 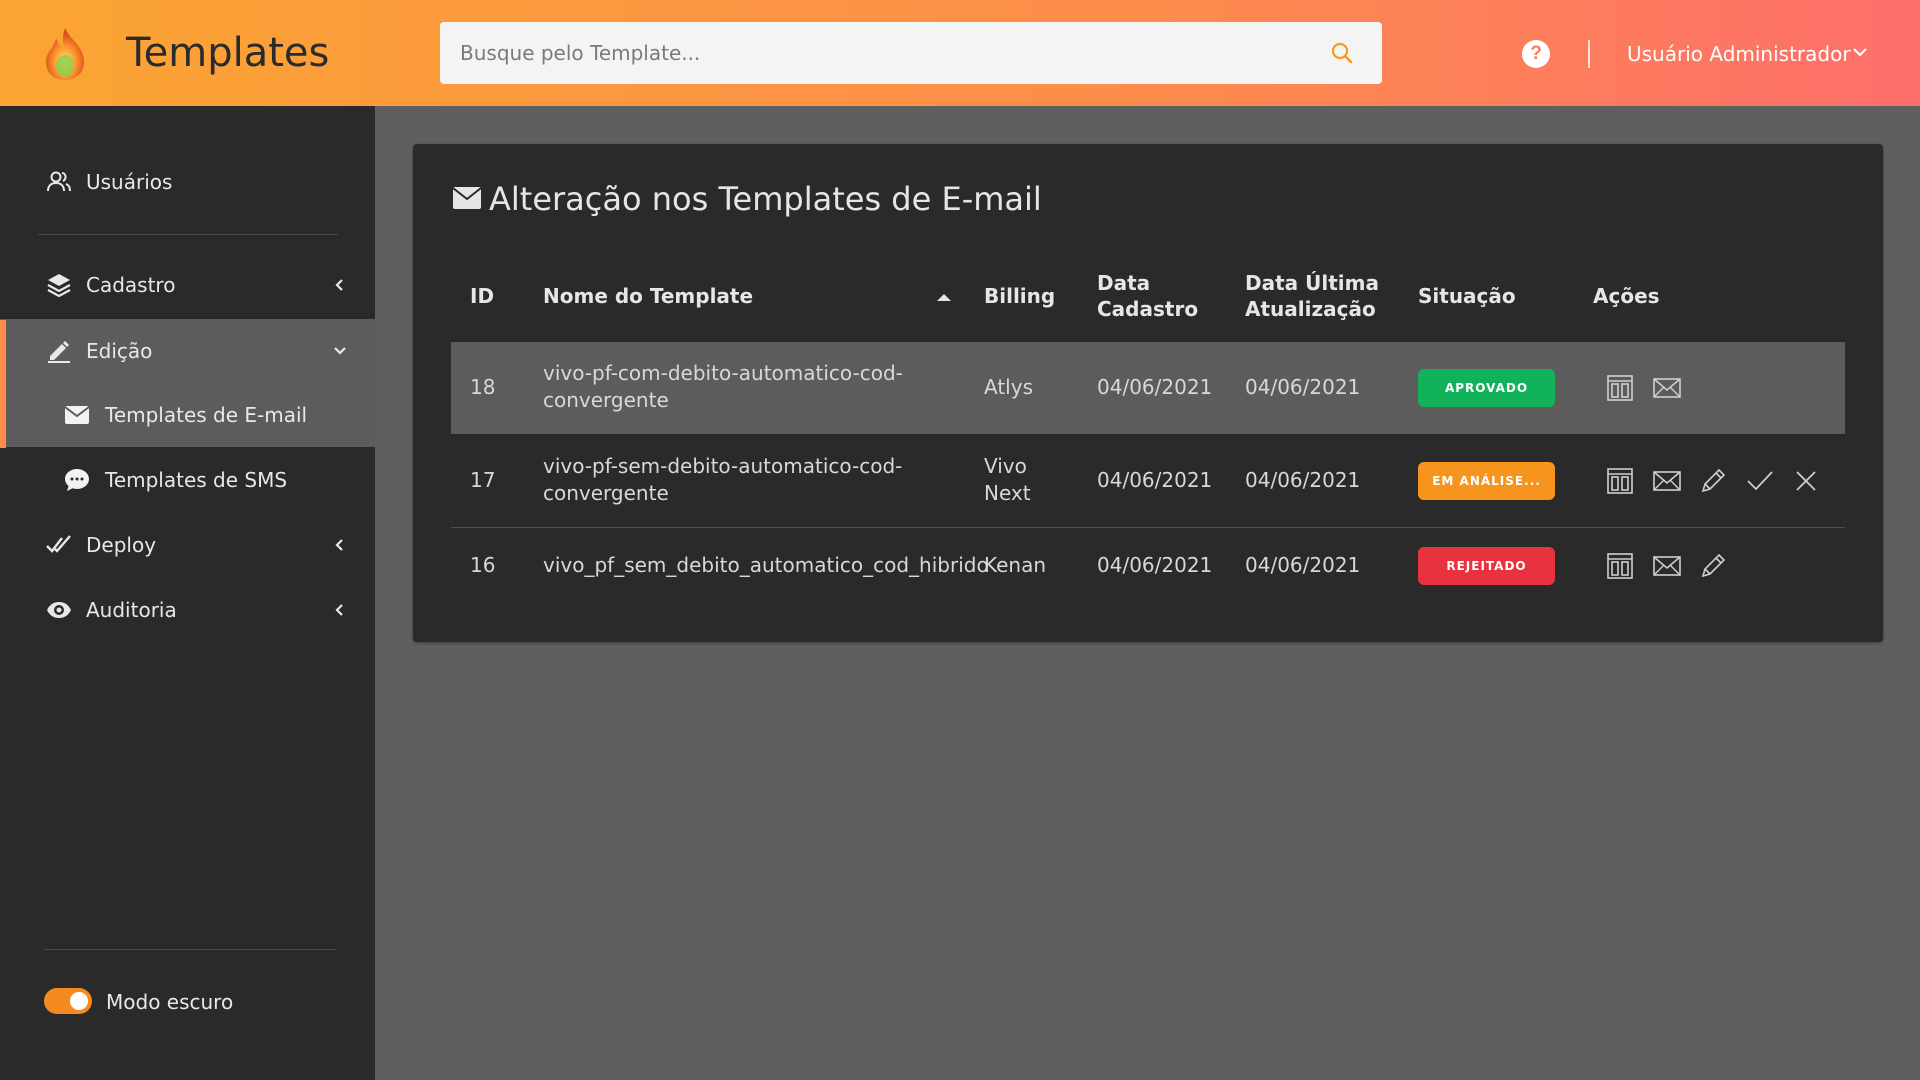 What do you see at coordinates (121, 545) in the screenshot?
I see `sidebar-item-label: Deploy` at bounding box center [121, 545].